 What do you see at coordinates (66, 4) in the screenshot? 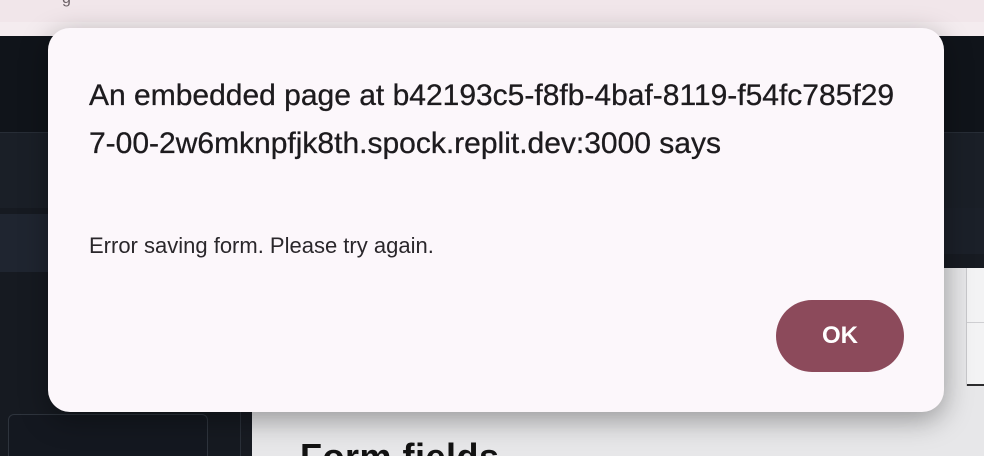
I see `browser-tab-text: g` at bounding box center [66, 4].